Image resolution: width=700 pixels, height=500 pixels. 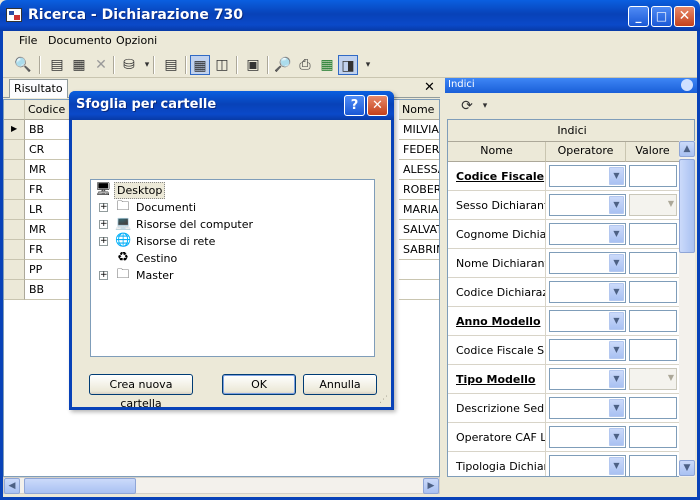 I want to click on cell-codice: BB, so click(x=50, y=130).